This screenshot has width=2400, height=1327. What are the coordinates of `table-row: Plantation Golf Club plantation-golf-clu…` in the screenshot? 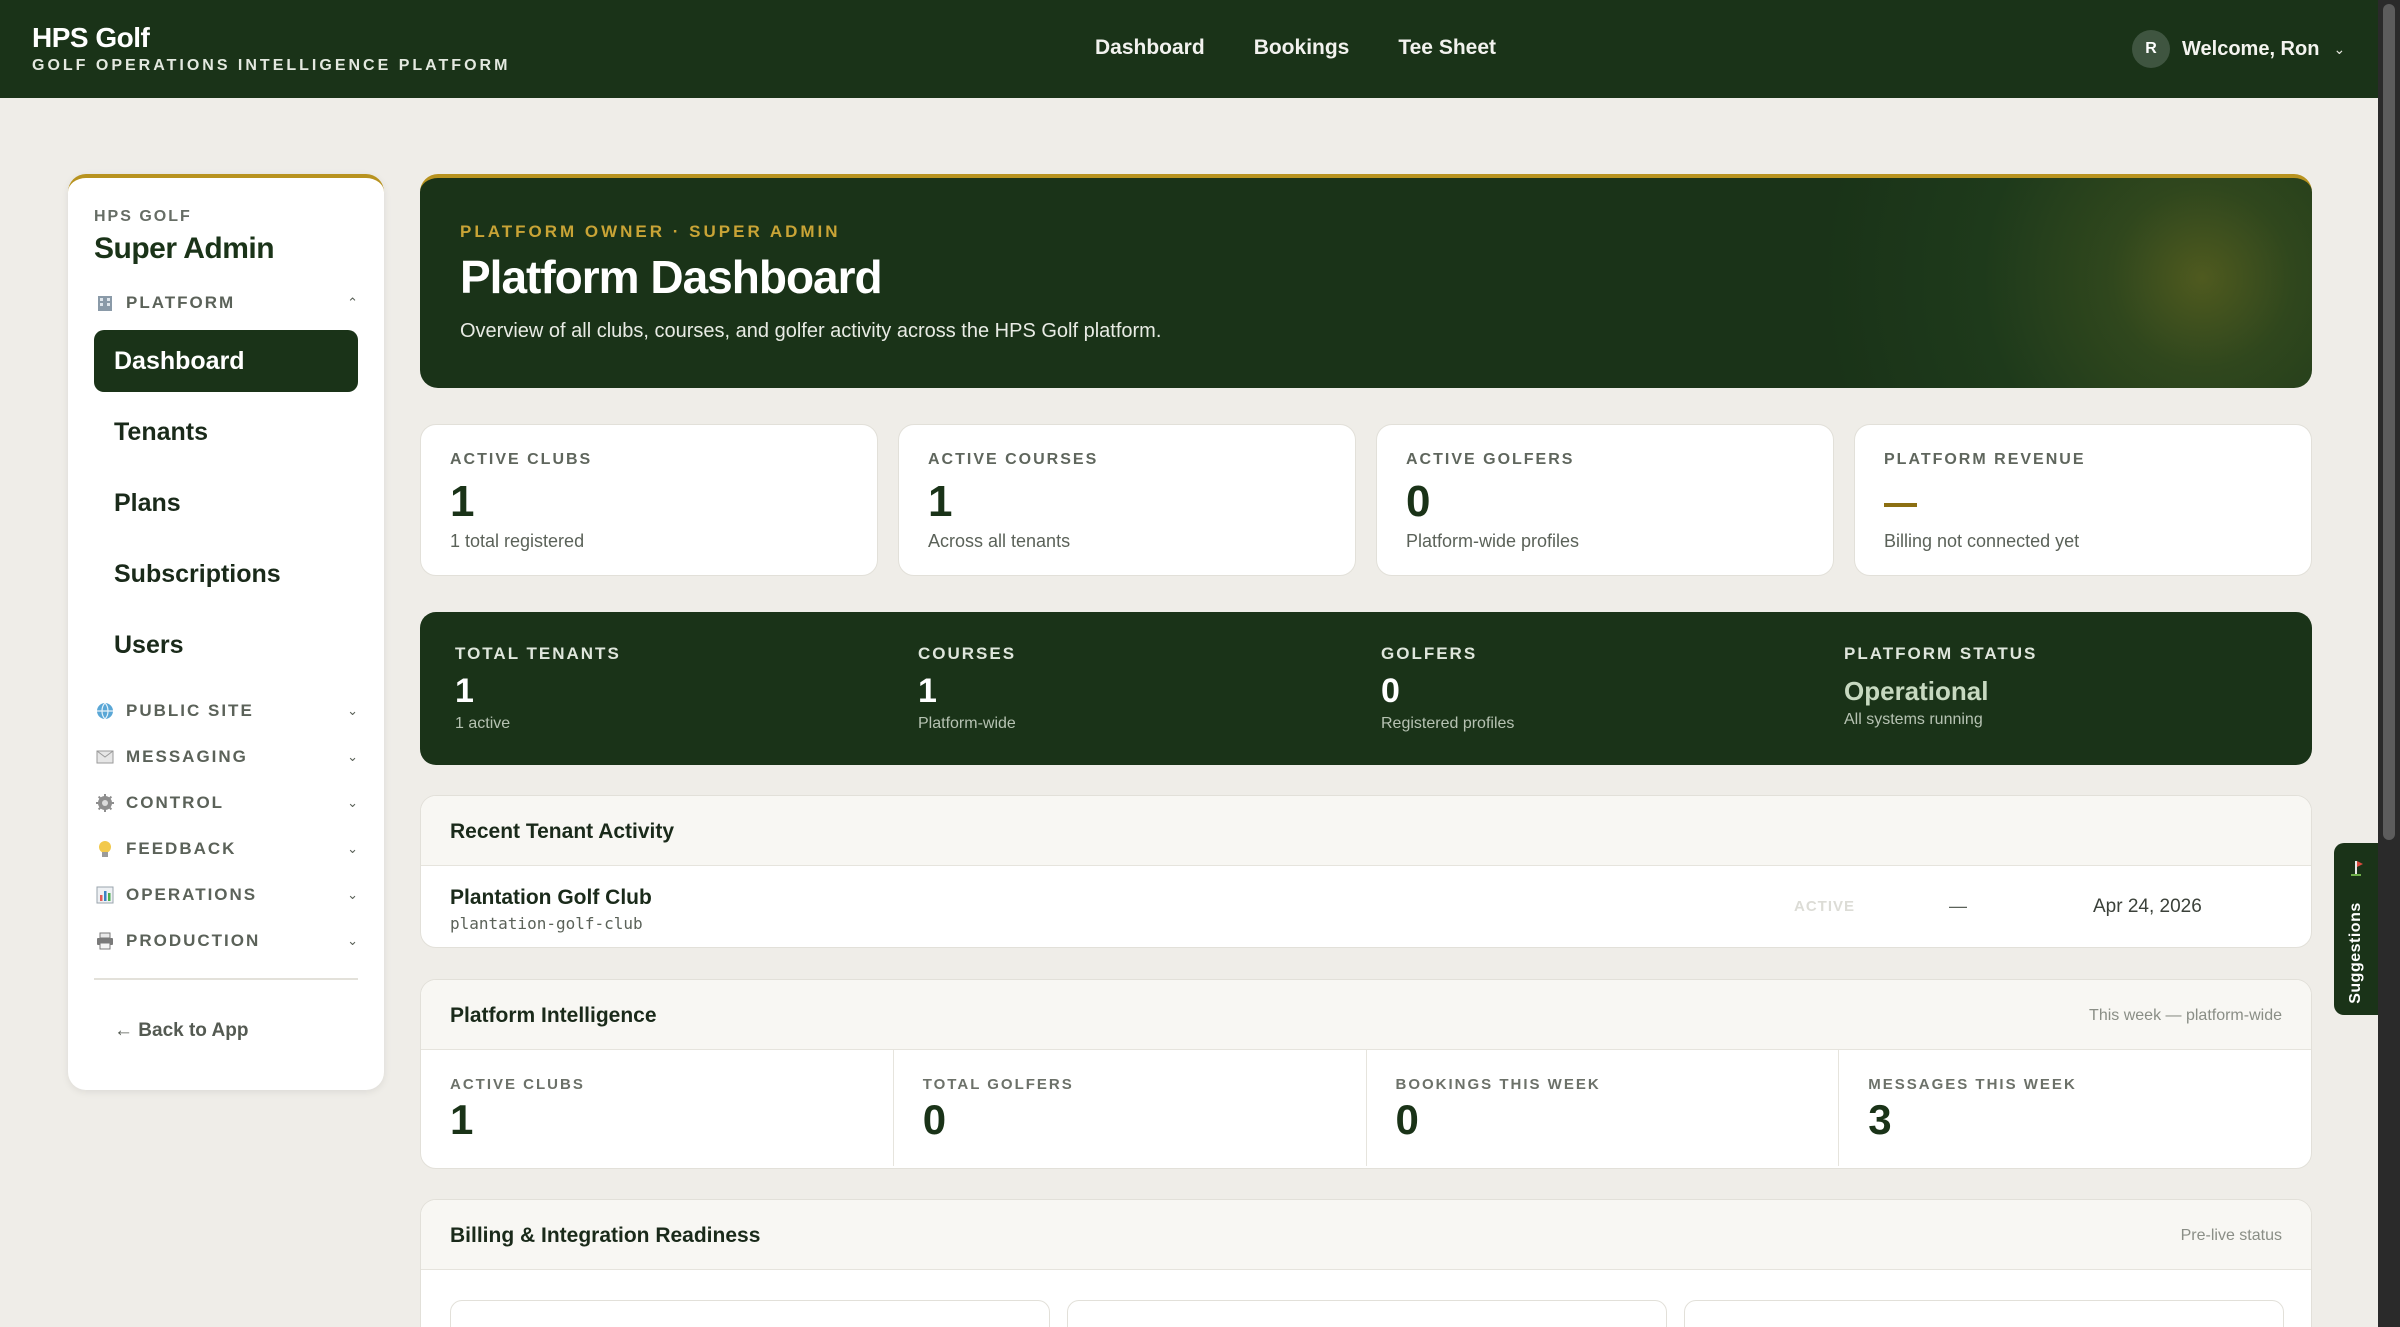 It's located at (1366, 906).